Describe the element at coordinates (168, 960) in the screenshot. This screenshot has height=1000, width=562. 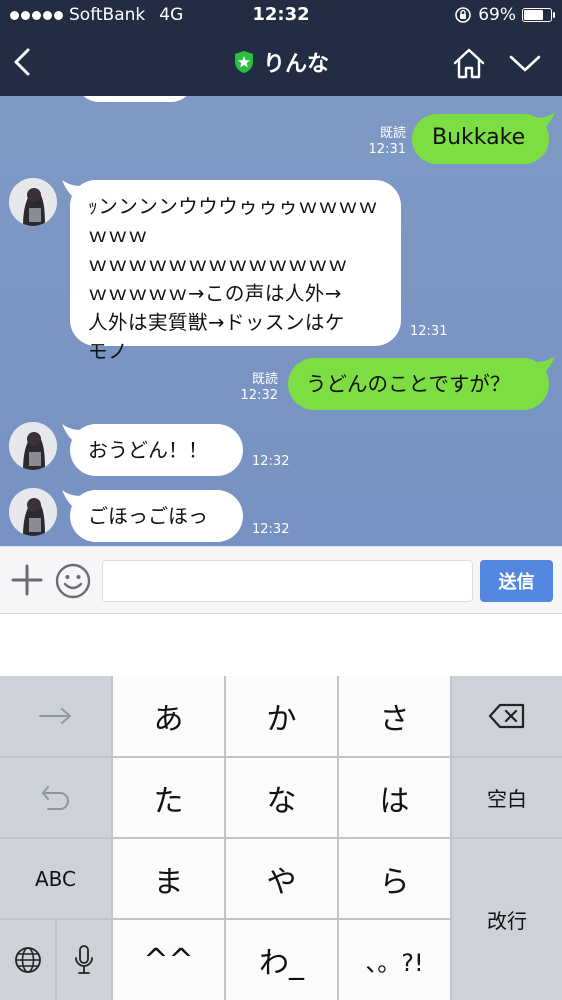
I see `key-kaomoji: ^^` at that location.